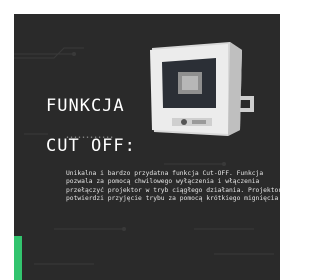 The width and height of the screenshot is (320, 280). What do you see at coordinates (91, 126) in the screenshot?
I see `section-heading: FUNKCJA CUT OFF:` at bounding box center [91, 126].